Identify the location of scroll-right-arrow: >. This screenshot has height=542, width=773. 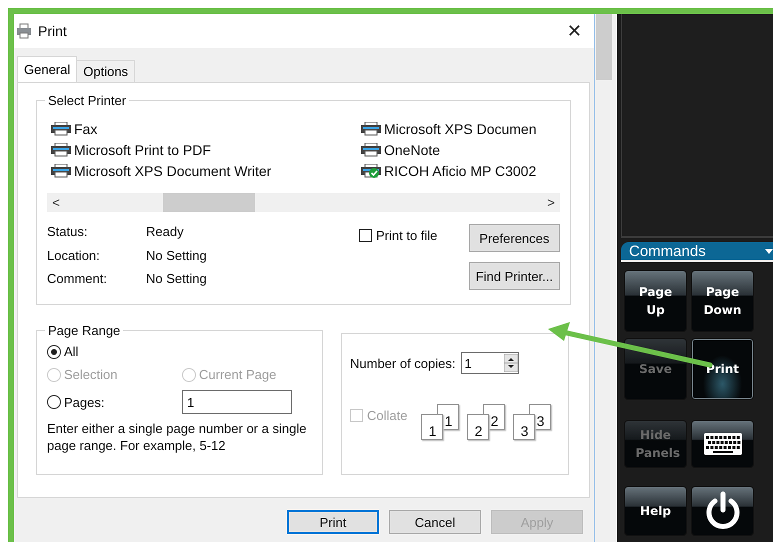
(551, 202).